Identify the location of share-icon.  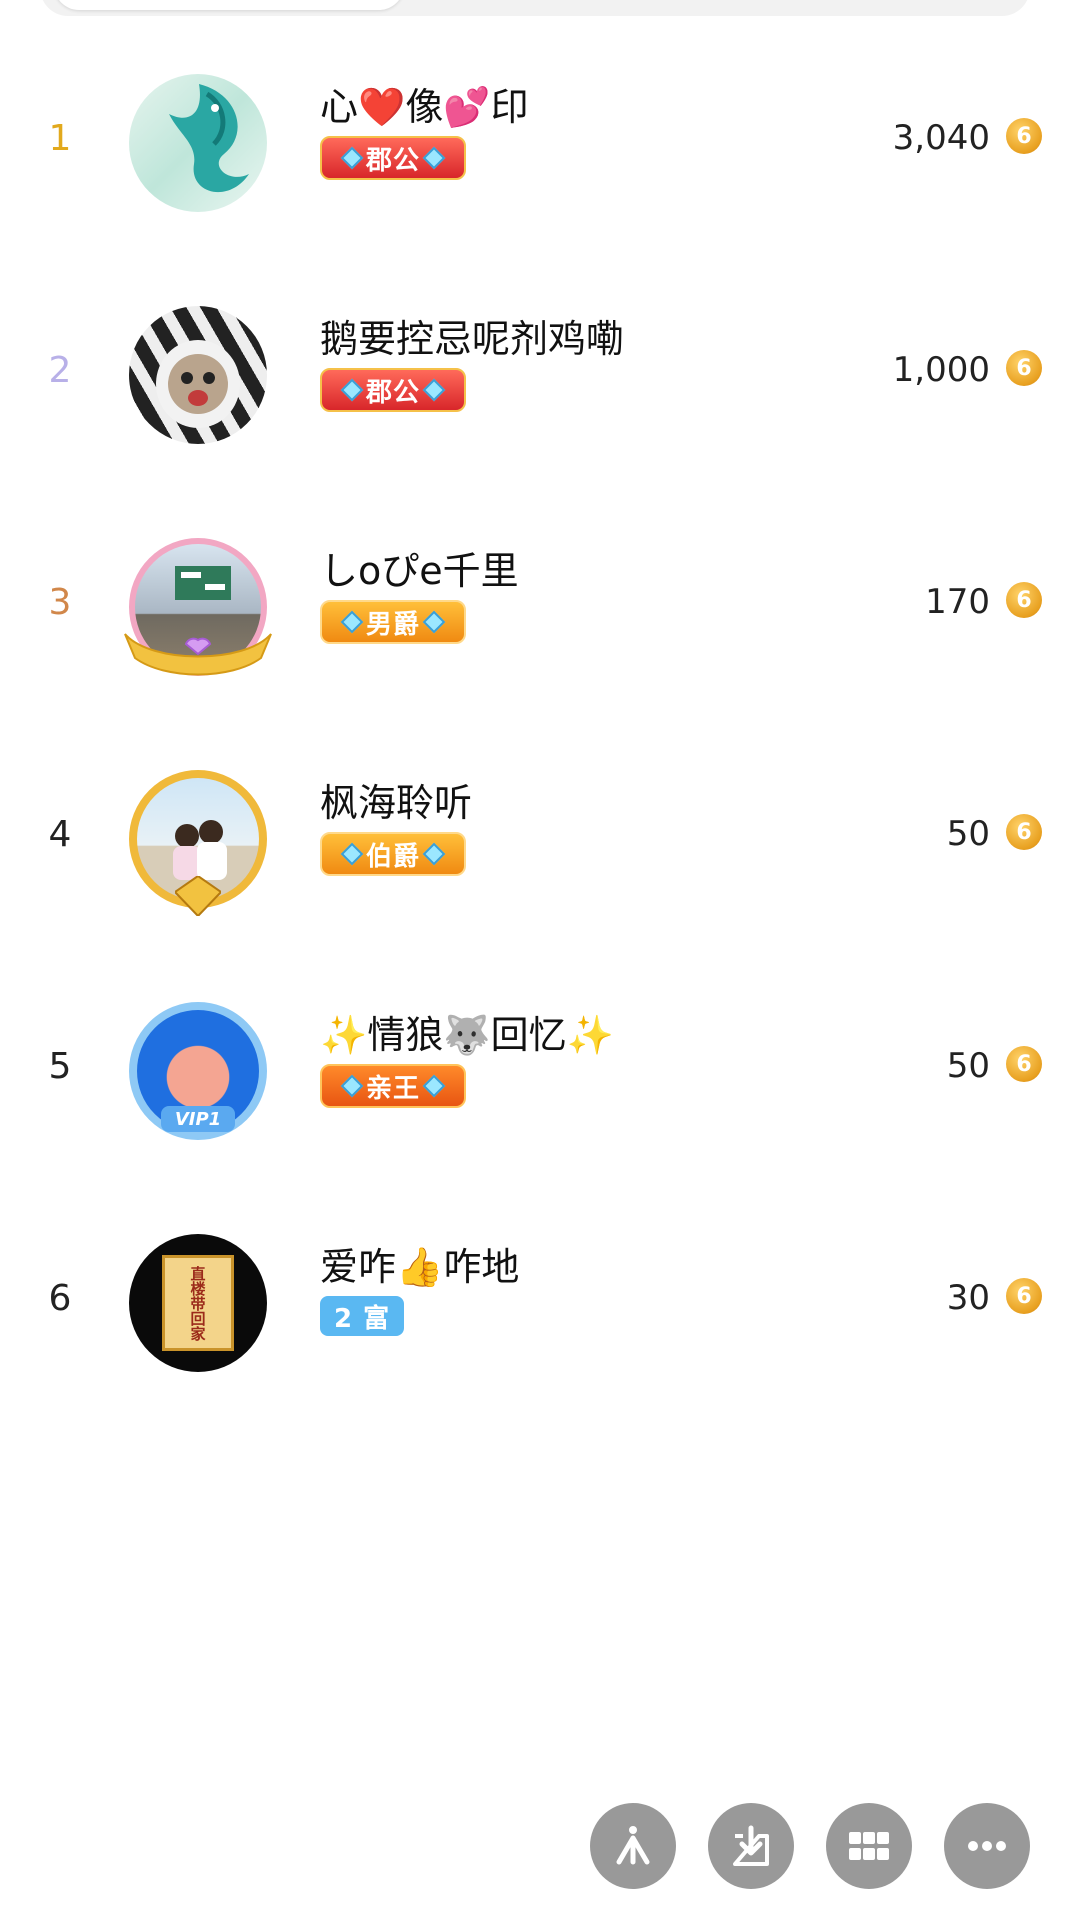
(633, 1845).